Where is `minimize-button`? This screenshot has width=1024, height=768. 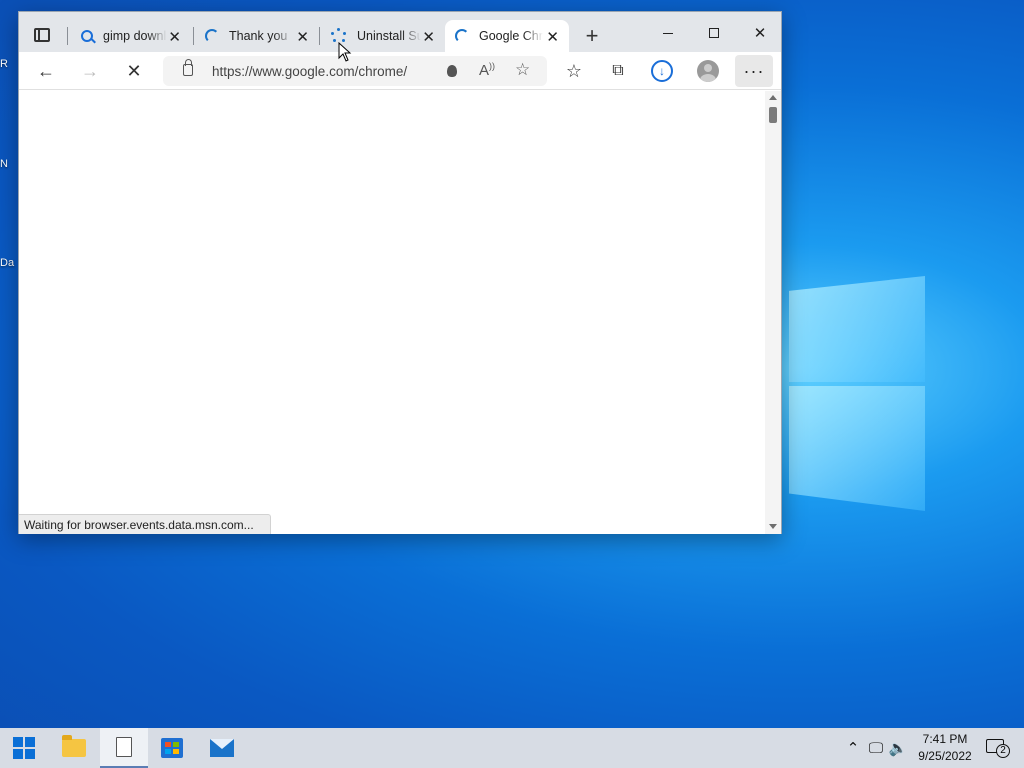
minimize-button is located at coordinates (668, 33).